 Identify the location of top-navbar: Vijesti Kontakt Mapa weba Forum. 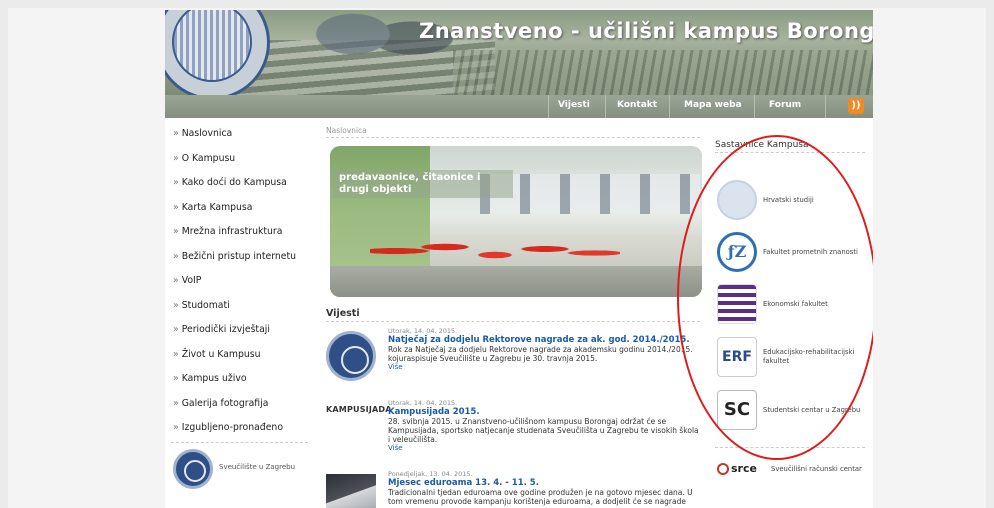
(519, 106).